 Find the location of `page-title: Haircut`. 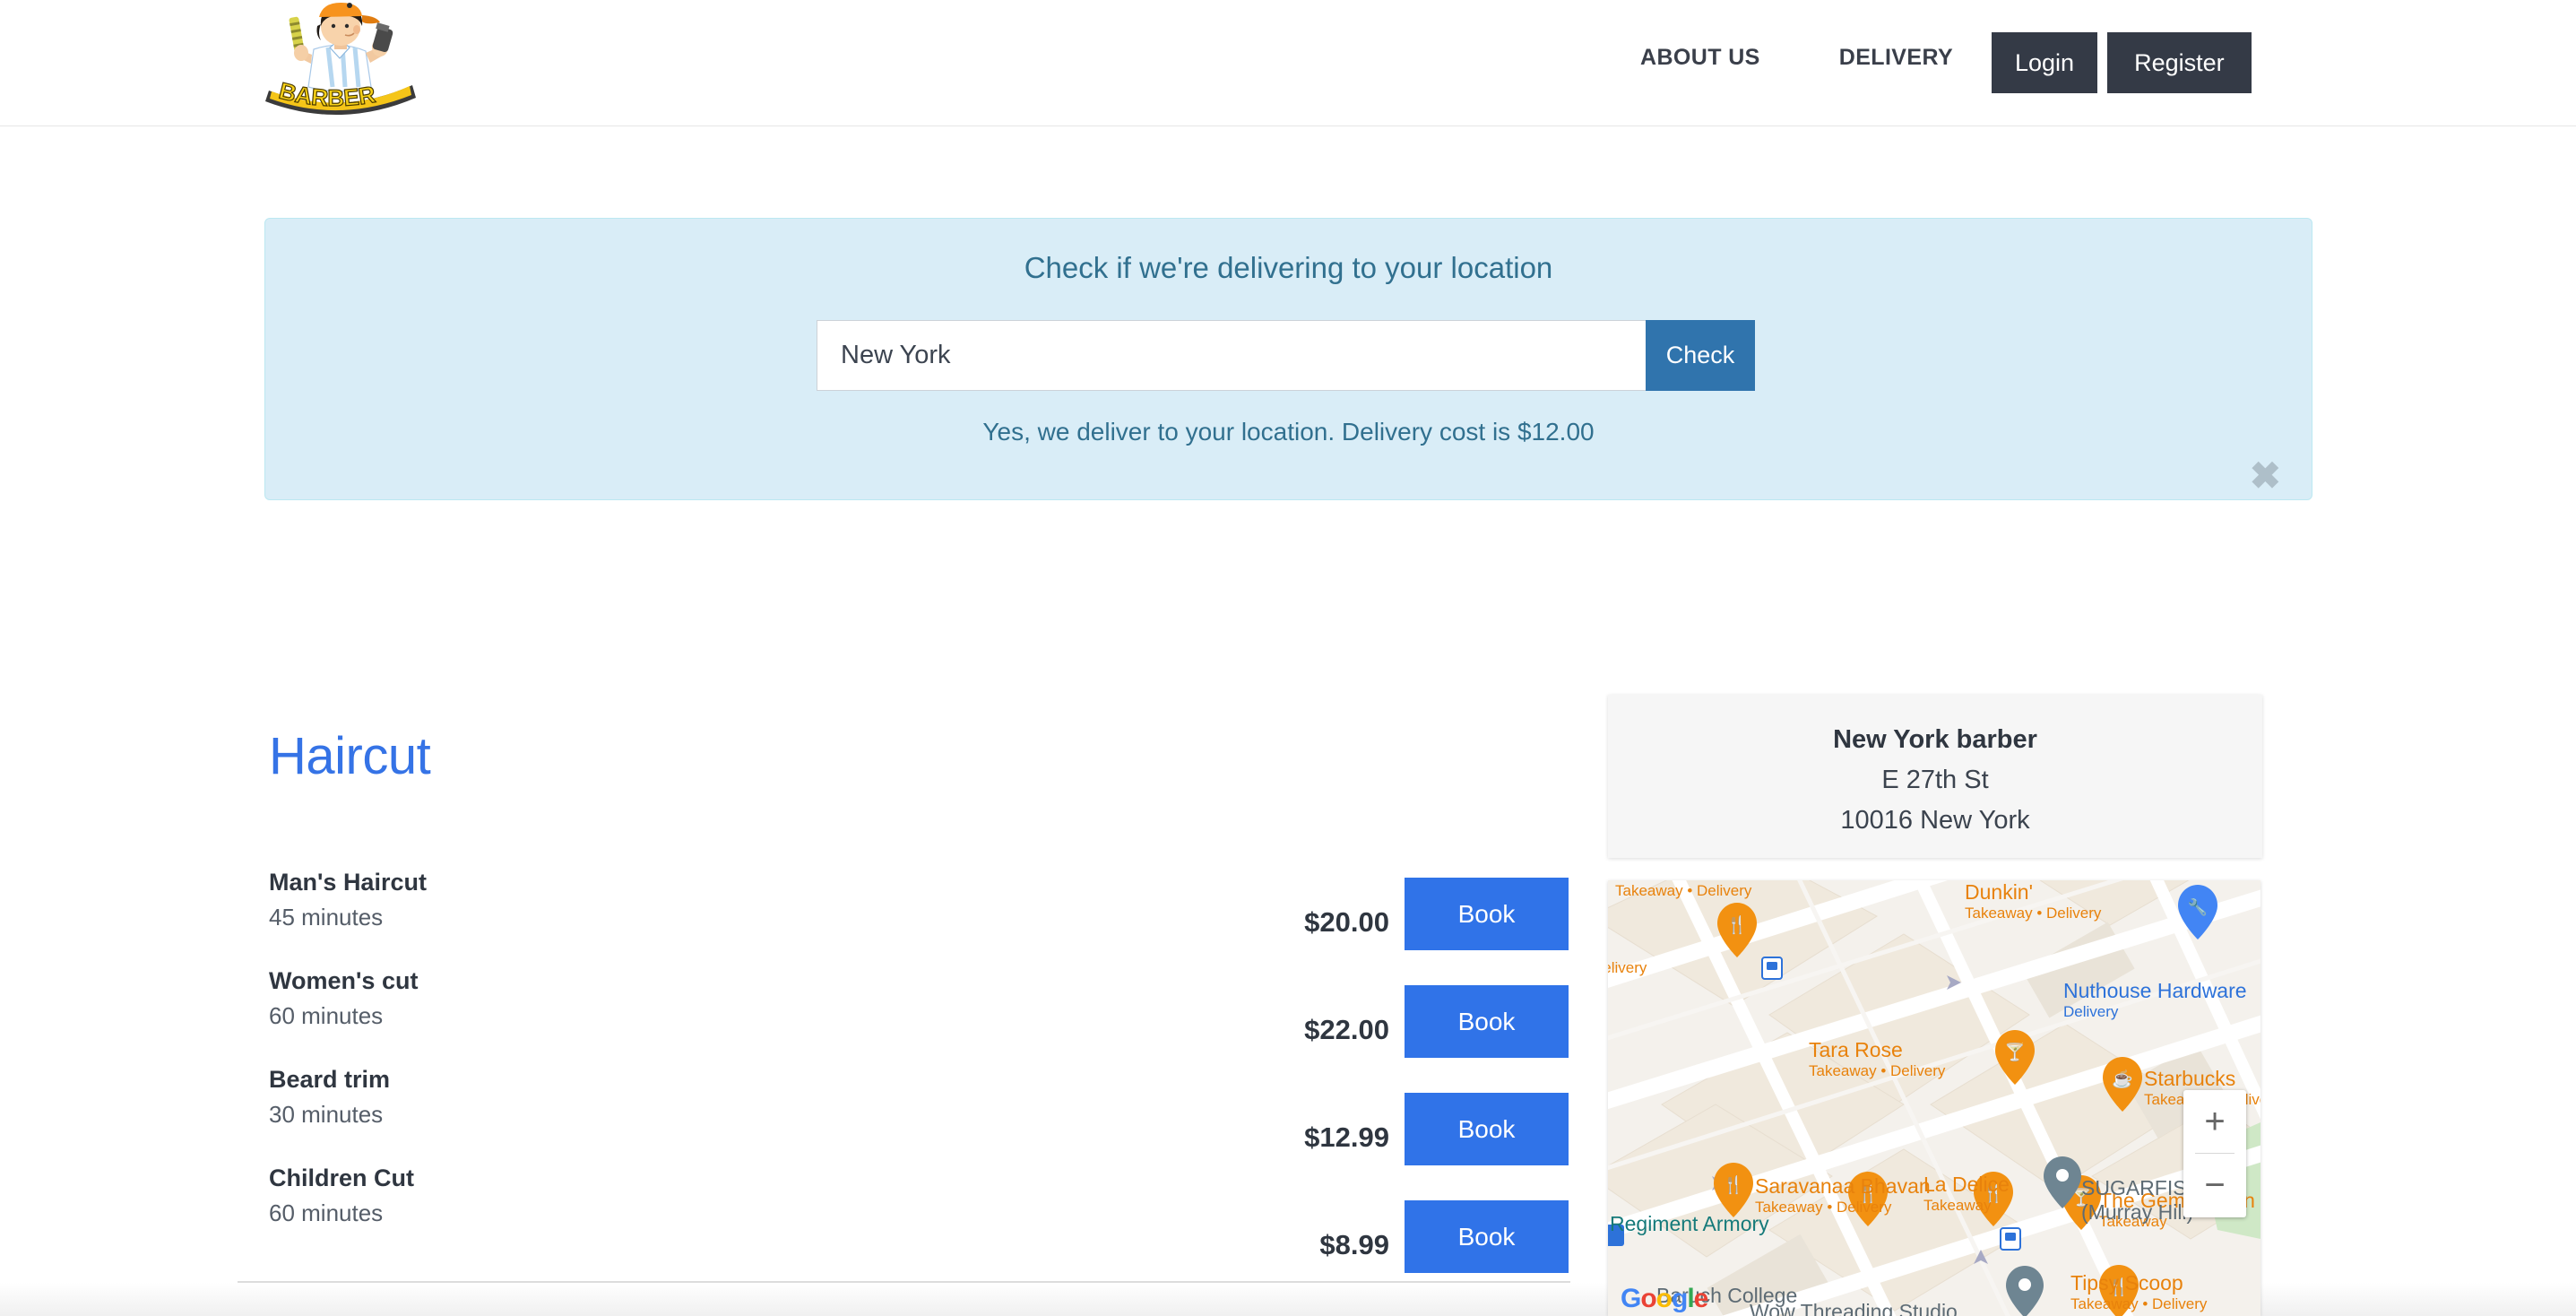

page-title: Haircut is located at coordinates (350, 756).